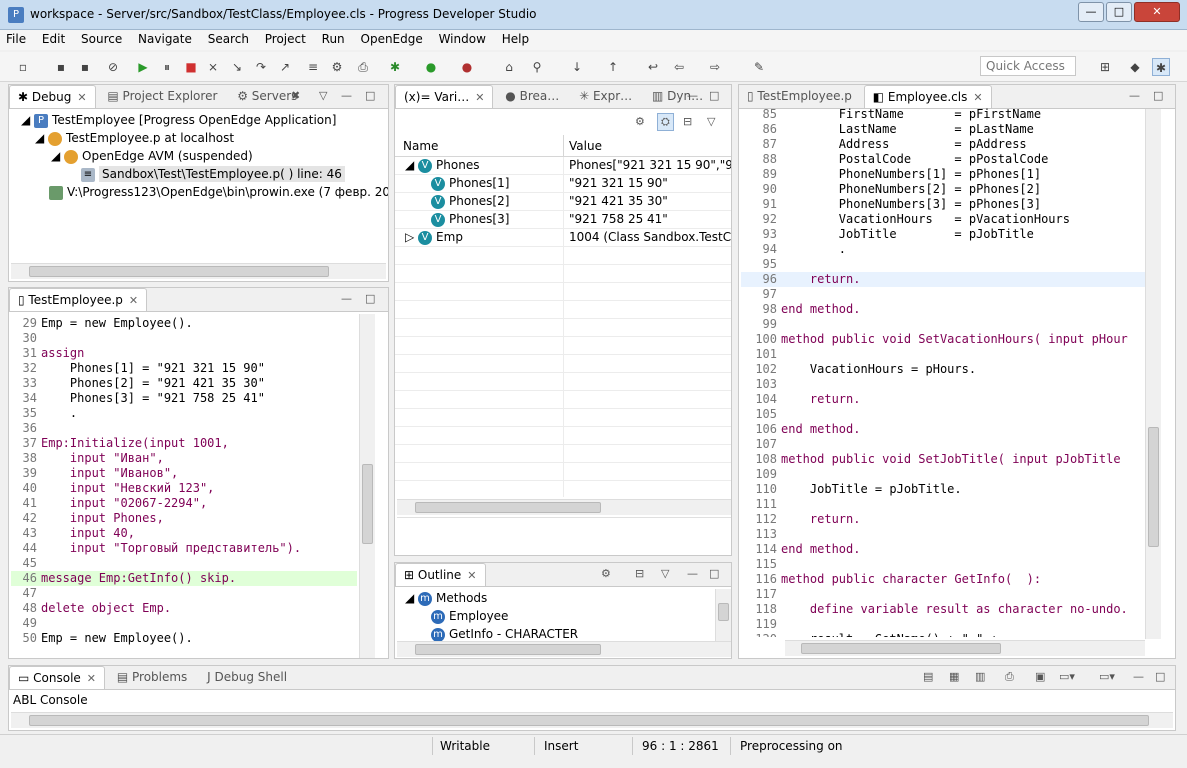 This screenshot has width=1187, height=768. What do you see at coordinates (53, 39) in the screenshot?
I see `menu-edit: Edit` at bounding box center [53, 39].